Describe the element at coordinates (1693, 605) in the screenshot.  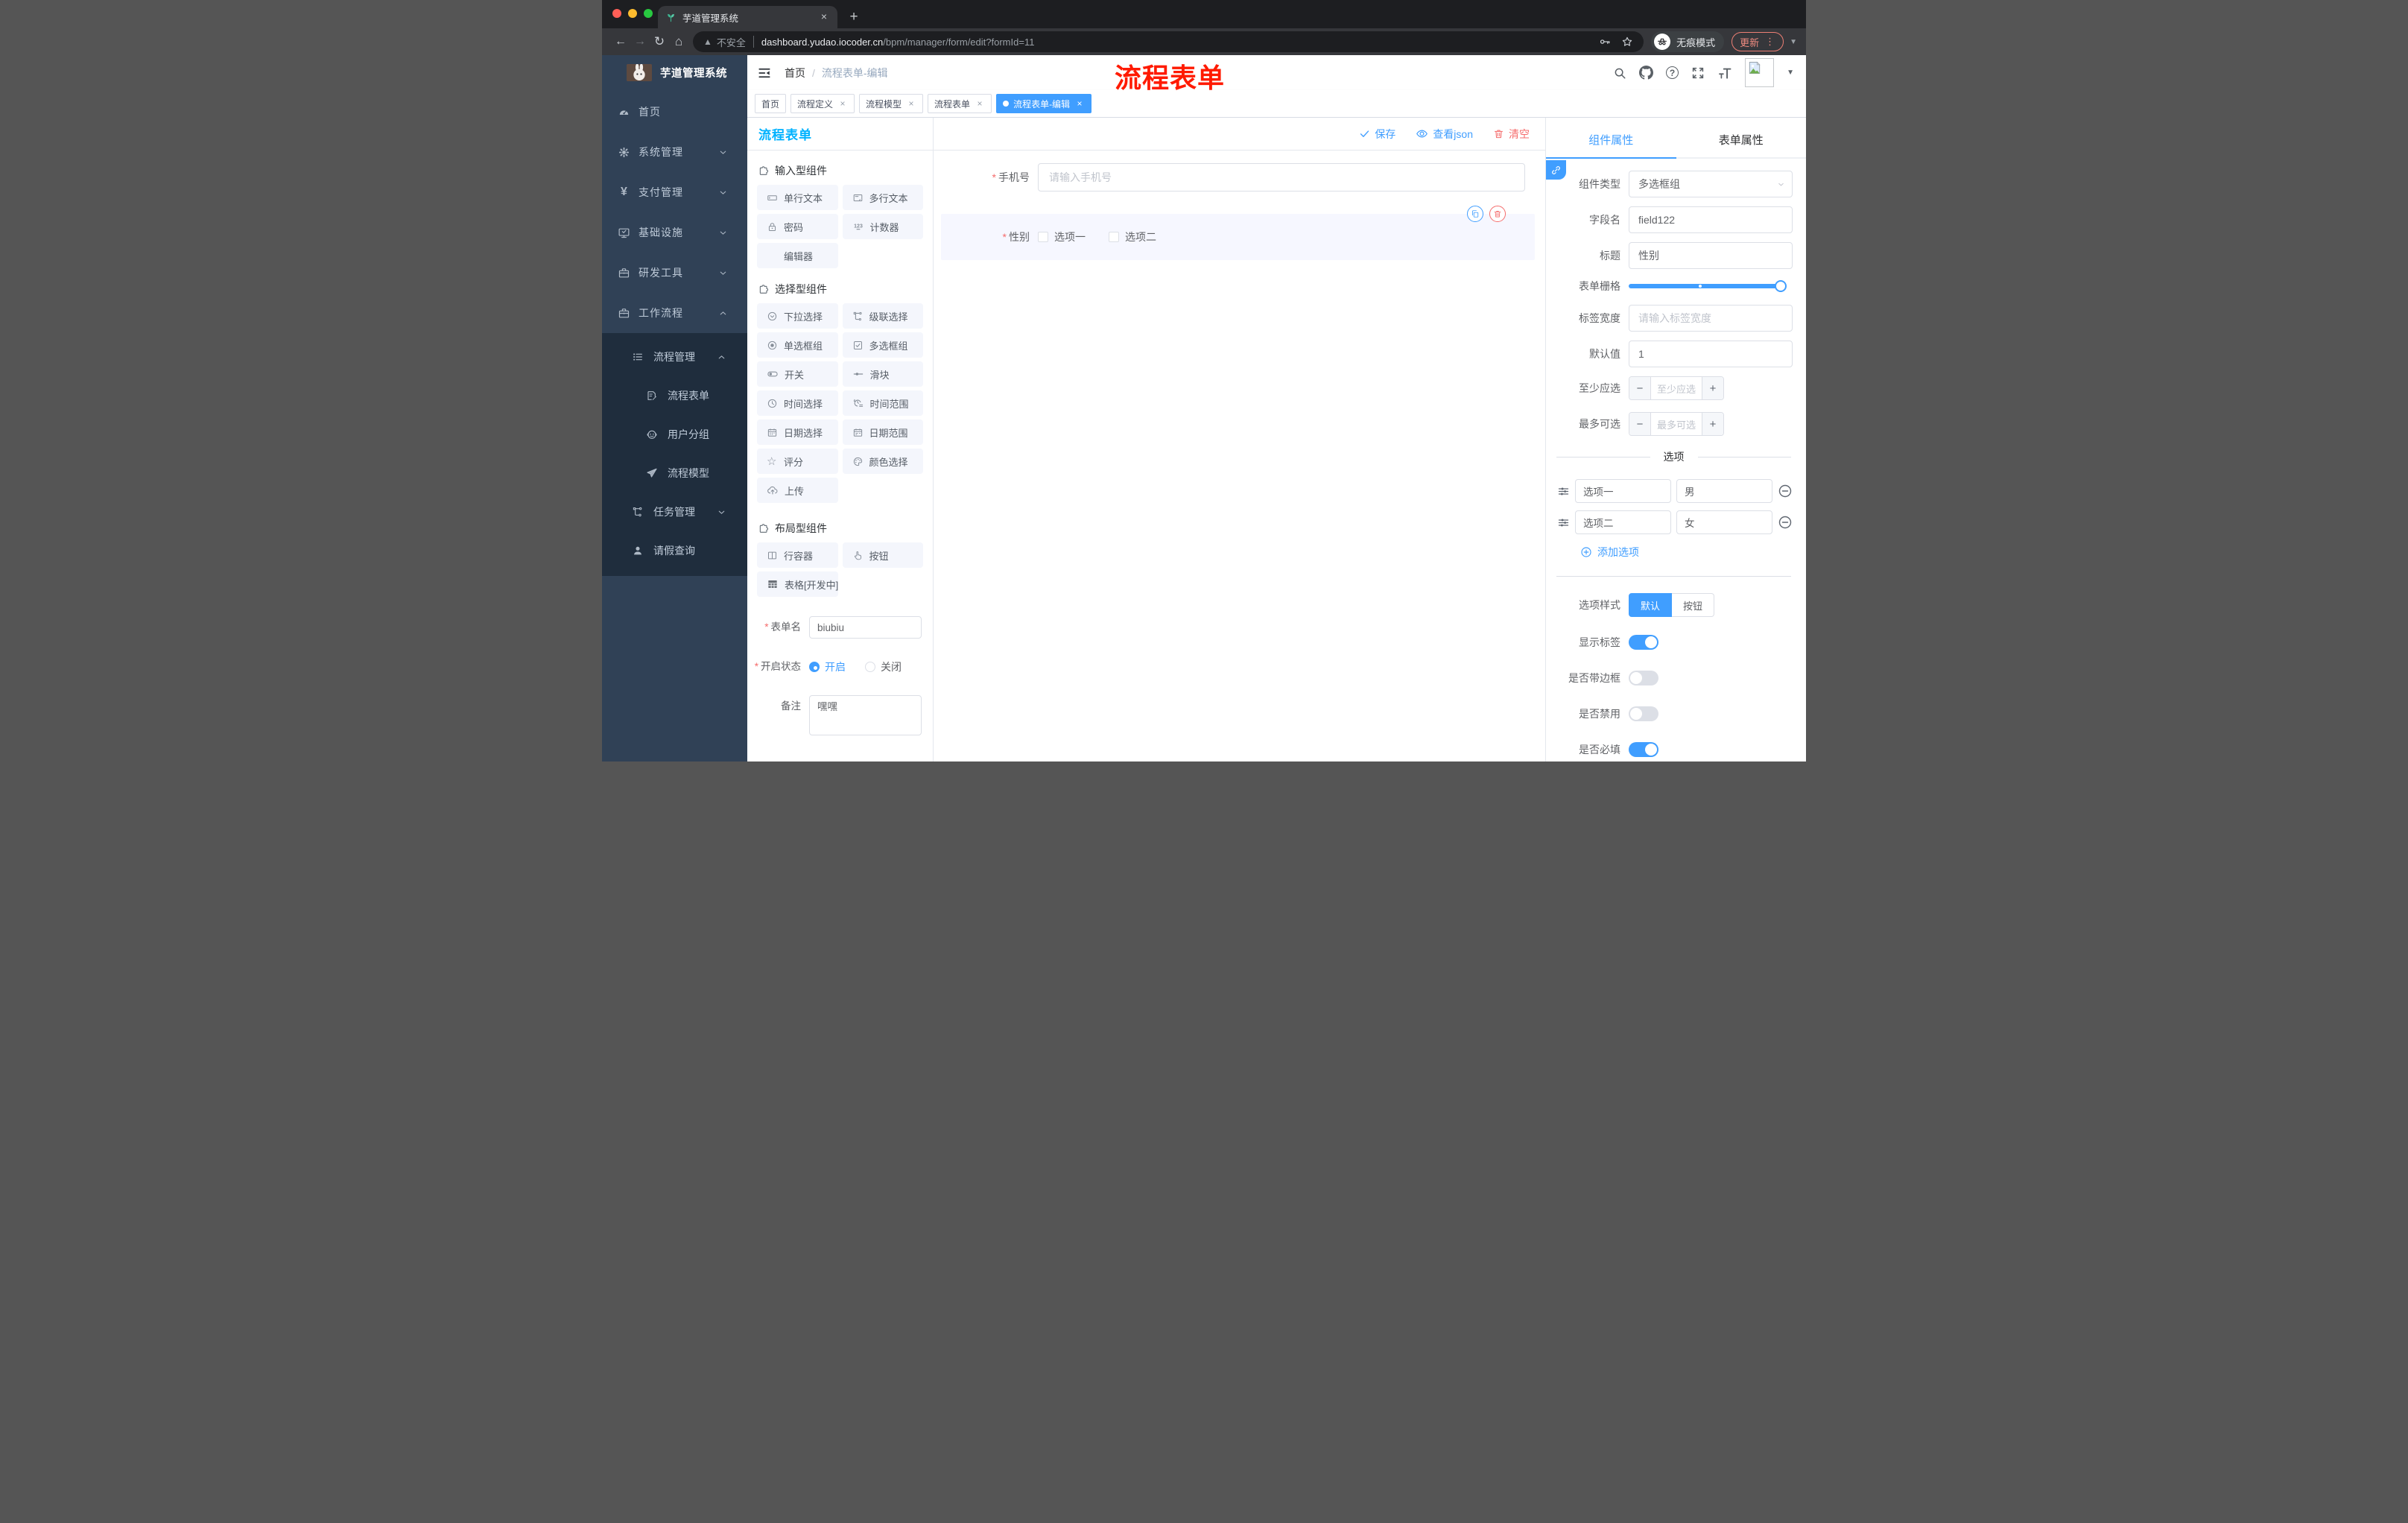
I see `style-button-button: 按钮` at that location.